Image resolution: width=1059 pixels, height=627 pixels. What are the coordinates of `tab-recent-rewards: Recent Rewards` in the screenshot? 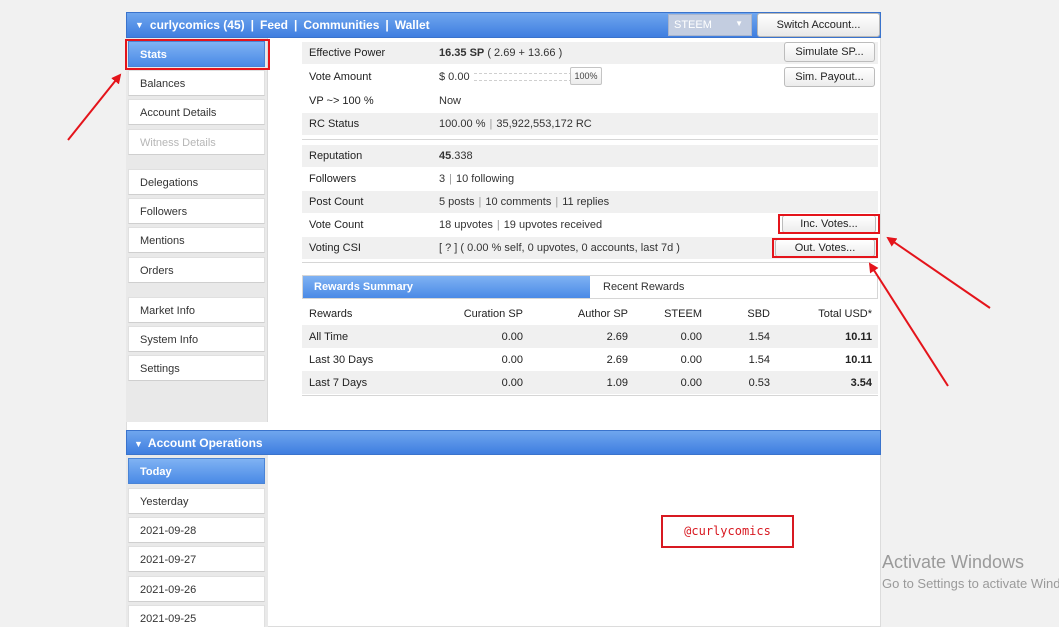 It's located at (643, 287).